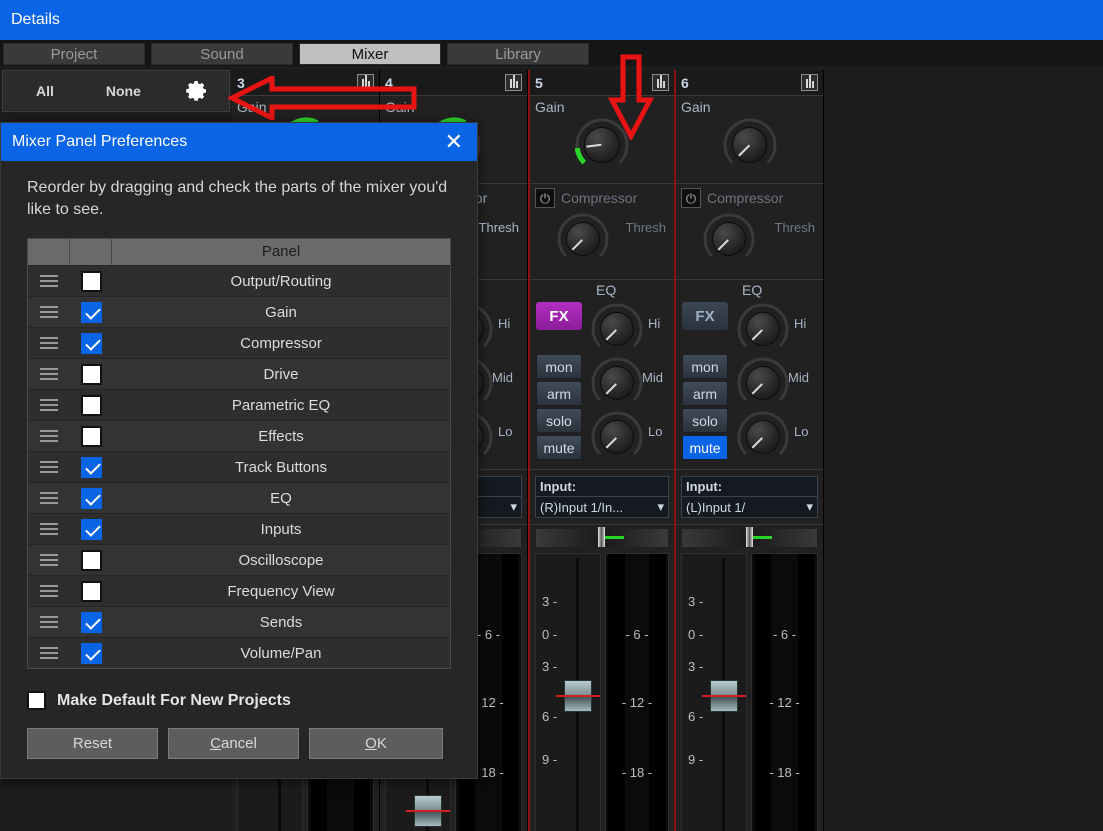  What do you see at coordinates (36, 701) in the screenshot?
I see `make-default-checkbox` at bounding box center [36, 701].